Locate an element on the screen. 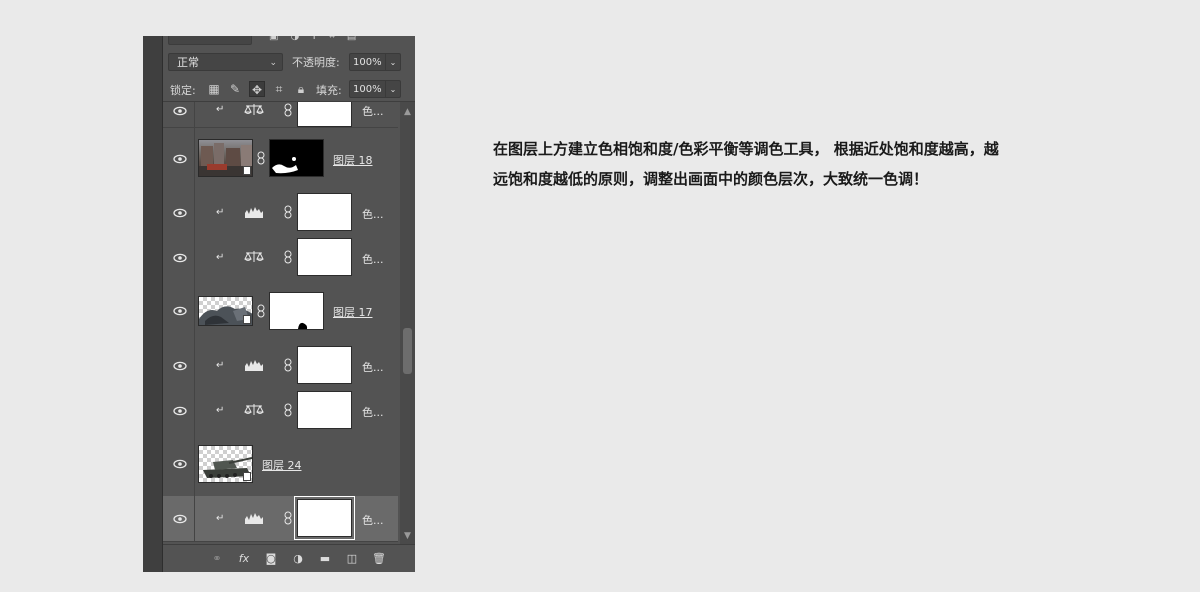 Image resolution: width=1200 pixels, height=592 pixels. layer-name: 图层 24 is located at coordinates (282, 465).